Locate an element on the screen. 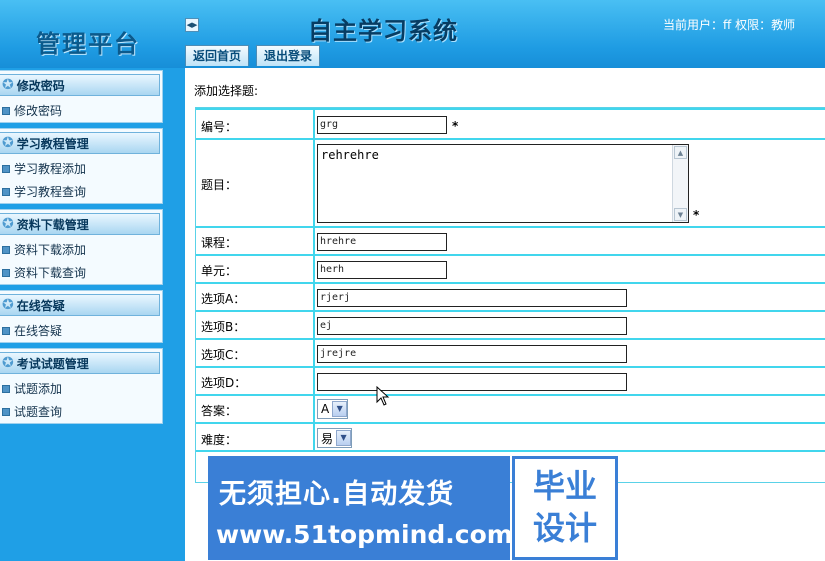 This screenshot has height=561, width=825. sidebar-toggle-icon: ◀▶ is located at coordinates (192, 25).